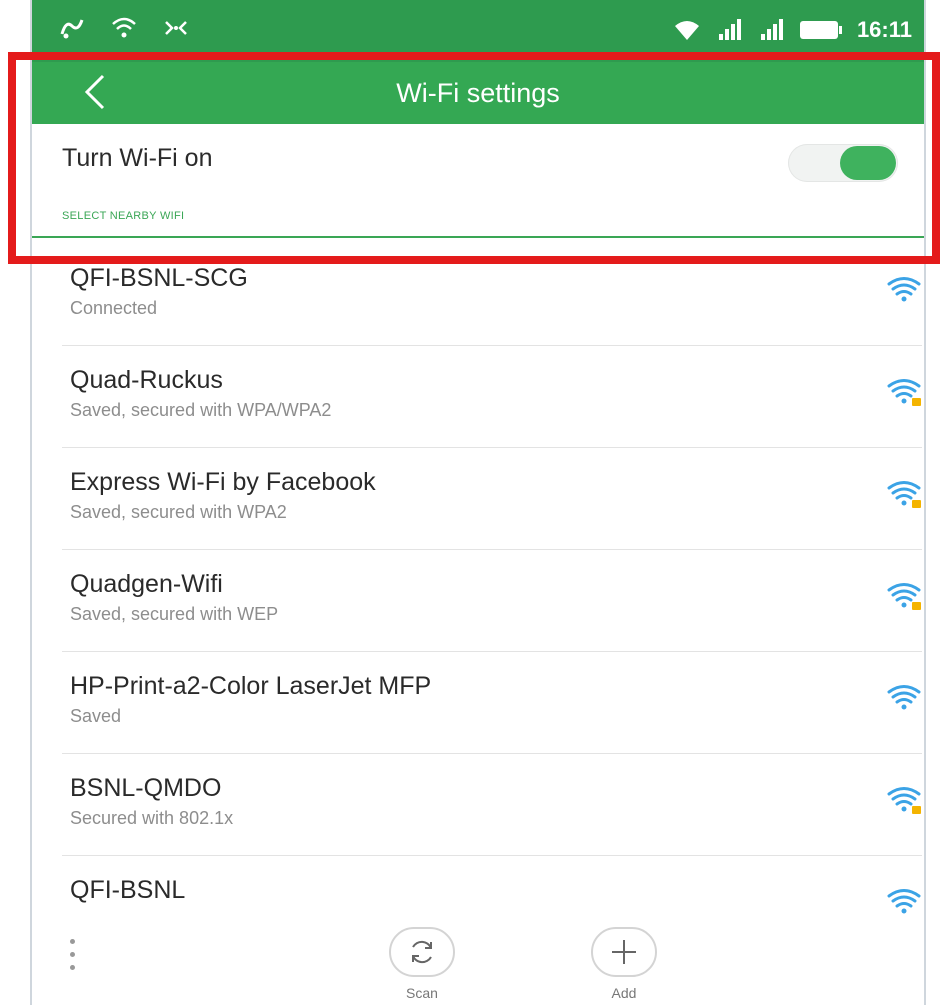  Describe the element at coordinates (137, 158) in the screenshot. I see `wifi-toggle-label: Turn Wi-Fi on` at that location.